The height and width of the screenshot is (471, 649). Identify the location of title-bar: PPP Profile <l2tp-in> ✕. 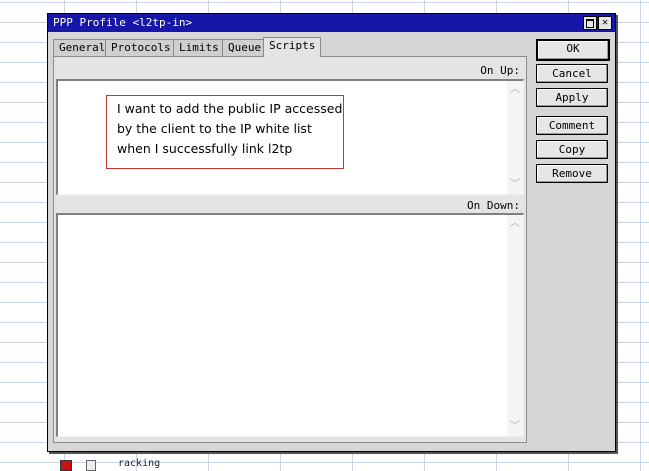
(331, 23).